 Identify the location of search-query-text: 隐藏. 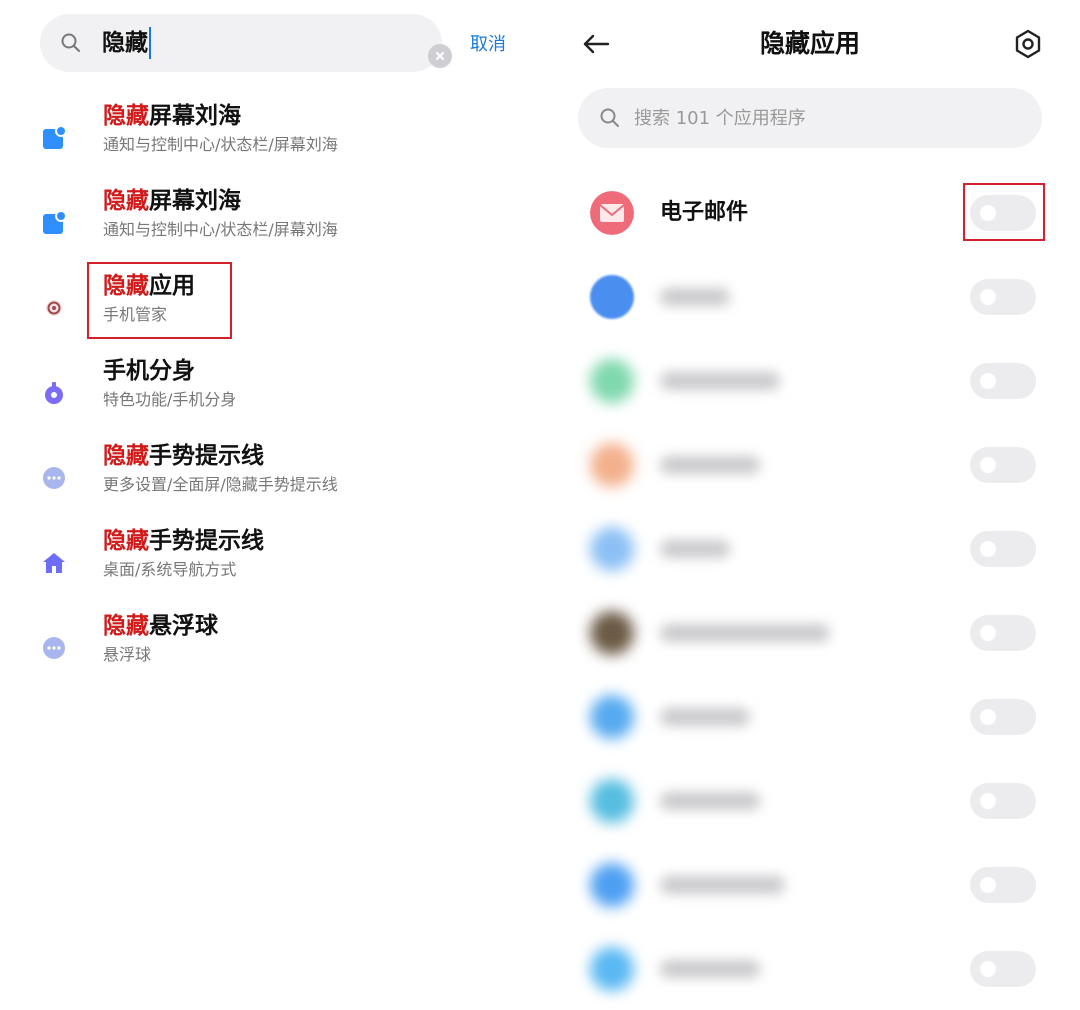
(125, 43).